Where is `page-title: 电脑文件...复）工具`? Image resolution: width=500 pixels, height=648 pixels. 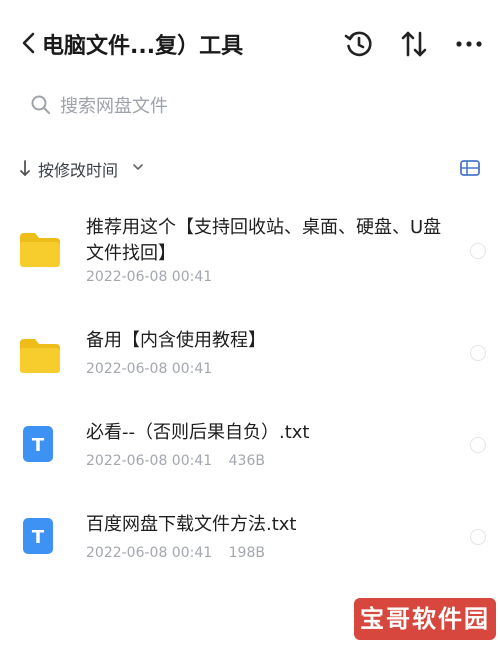 page-title: 电脑文件...复）工具 is located at coordinates (143, 46).